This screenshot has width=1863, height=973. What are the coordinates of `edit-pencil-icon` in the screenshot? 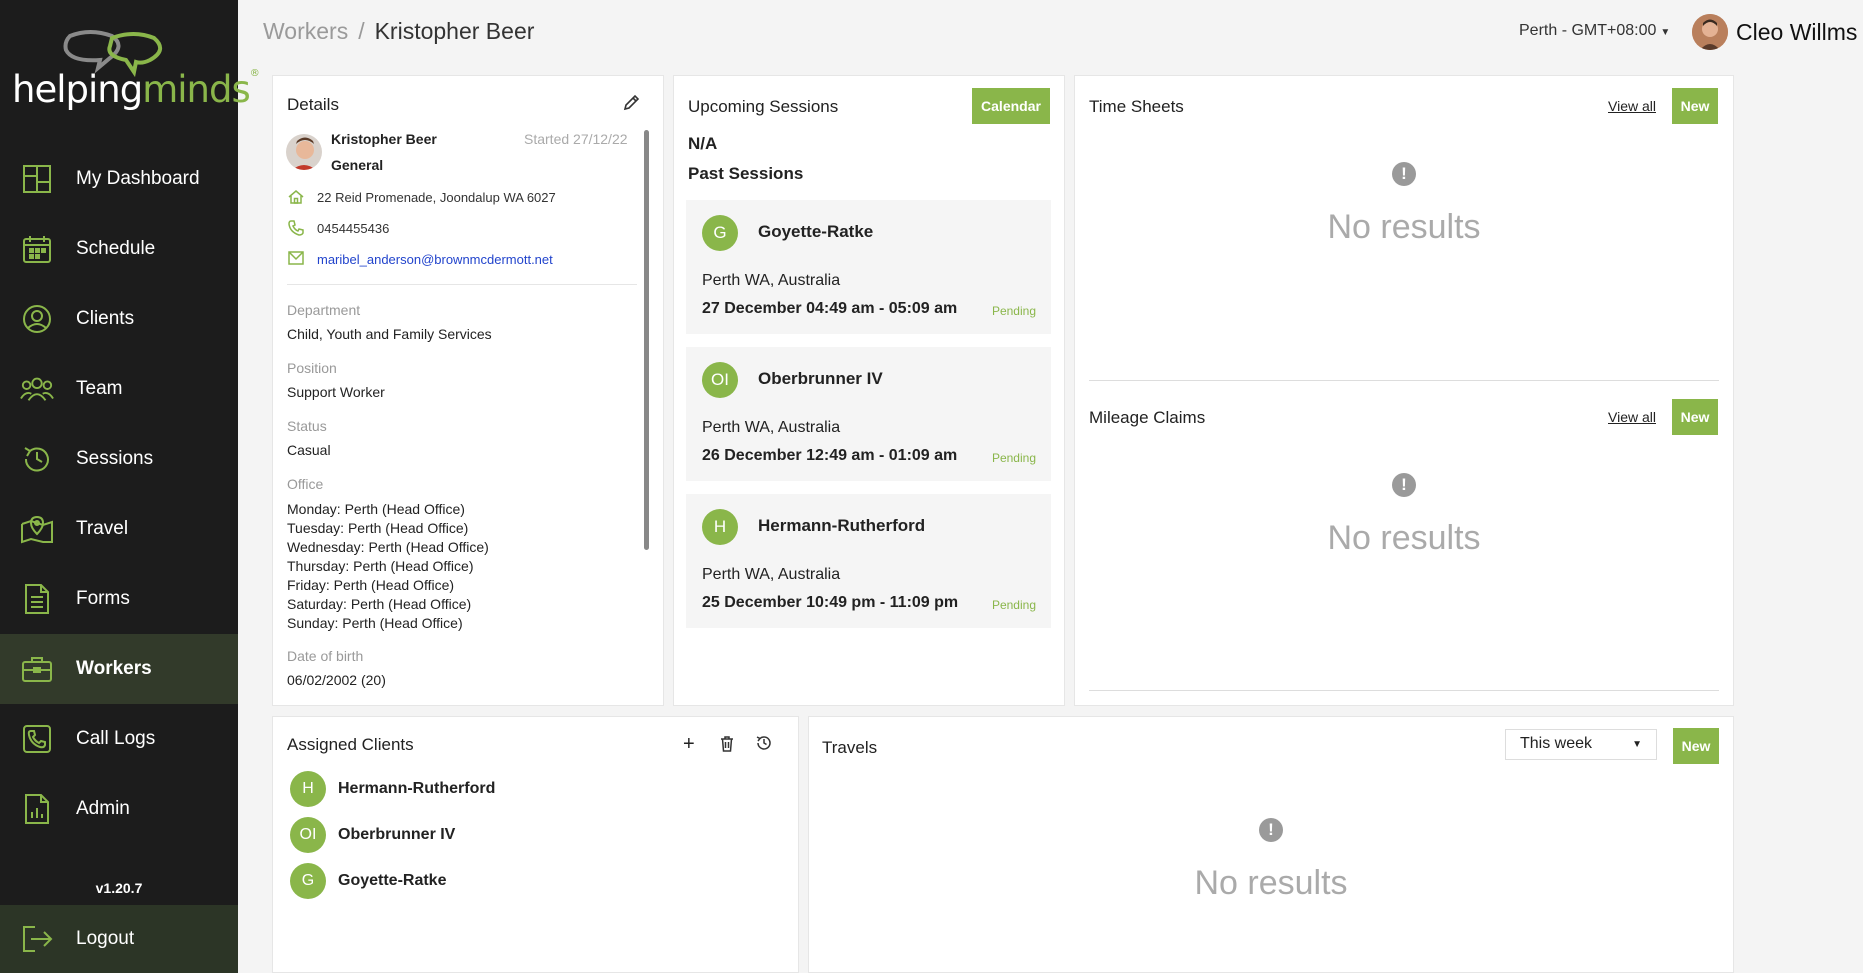 It's located at (631, 105).